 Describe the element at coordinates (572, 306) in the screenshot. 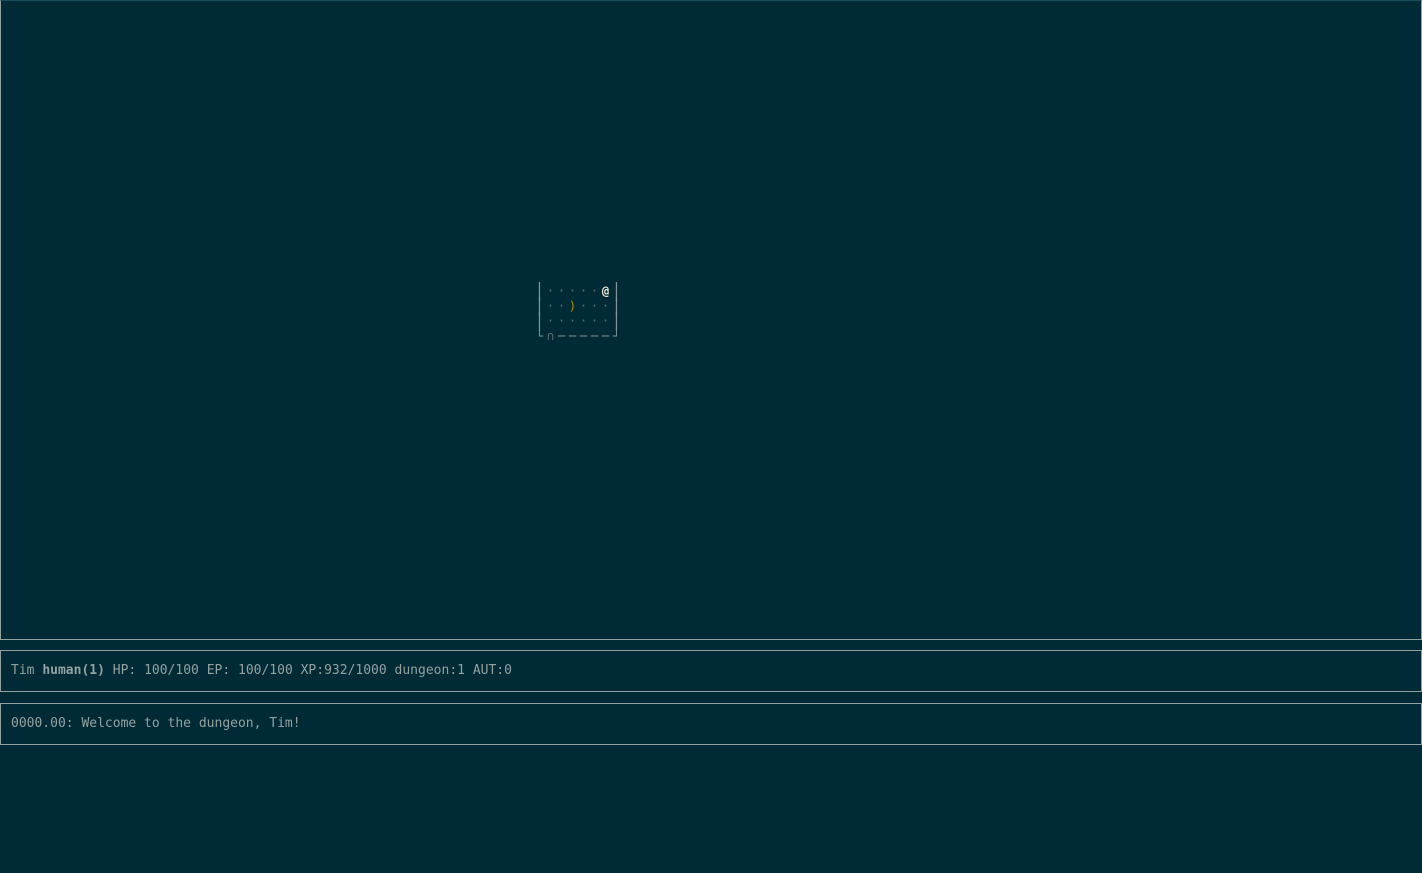

I see `weapon-item: )` at that location.